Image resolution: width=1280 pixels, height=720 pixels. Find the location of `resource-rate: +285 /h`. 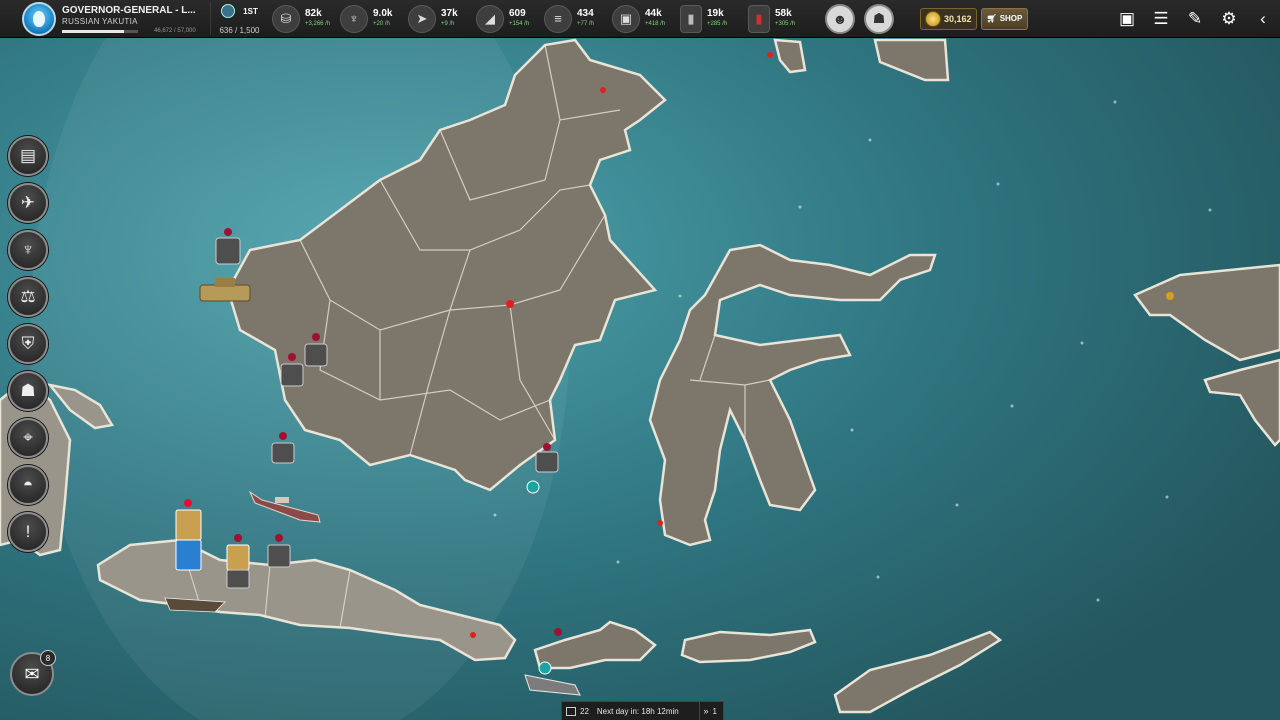

resource-rate: +285 /h is located at coordinates (717, 23).